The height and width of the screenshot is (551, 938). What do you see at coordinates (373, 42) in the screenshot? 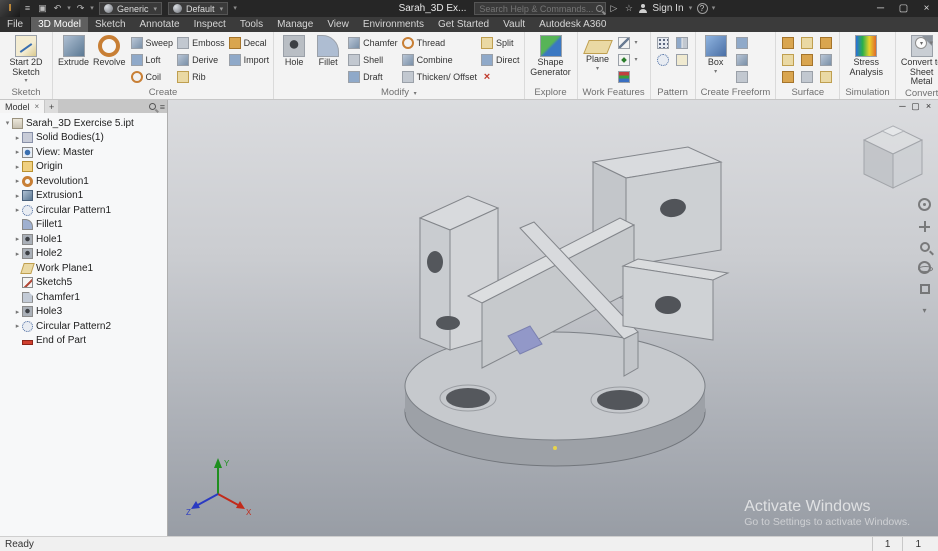
I see `chamfer-button: Chamfer` at bounding box center [373, 42].